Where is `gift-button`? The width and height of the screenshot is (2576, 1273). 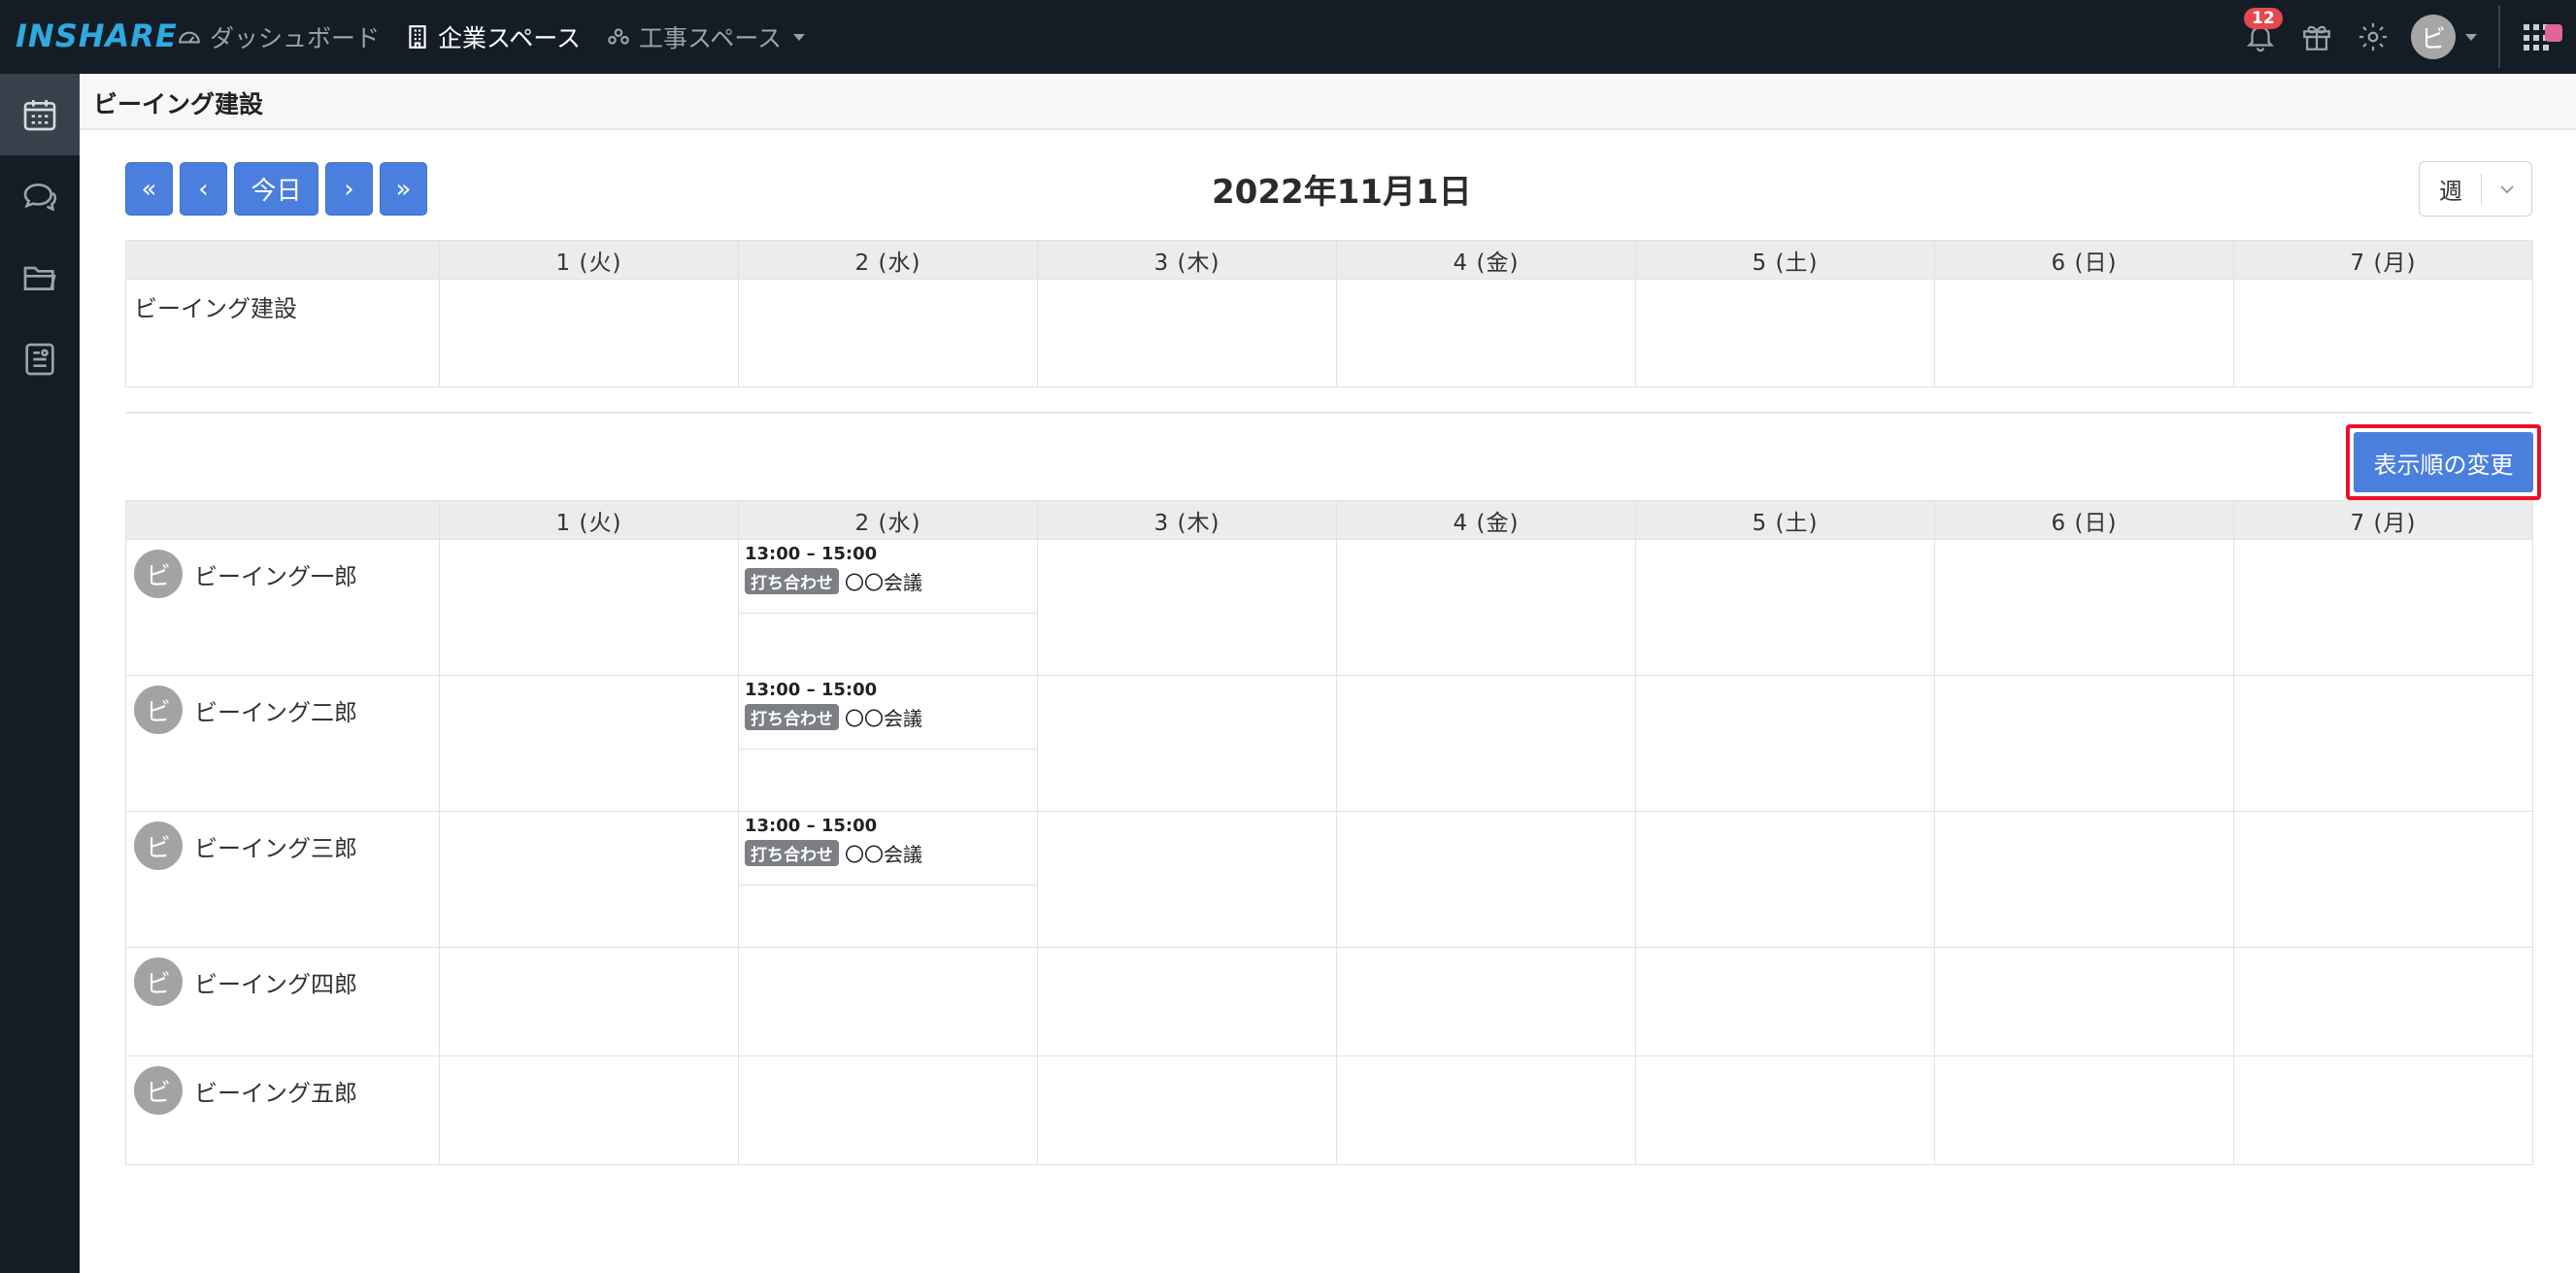
gift-button is located at coordinates (2317, 37).